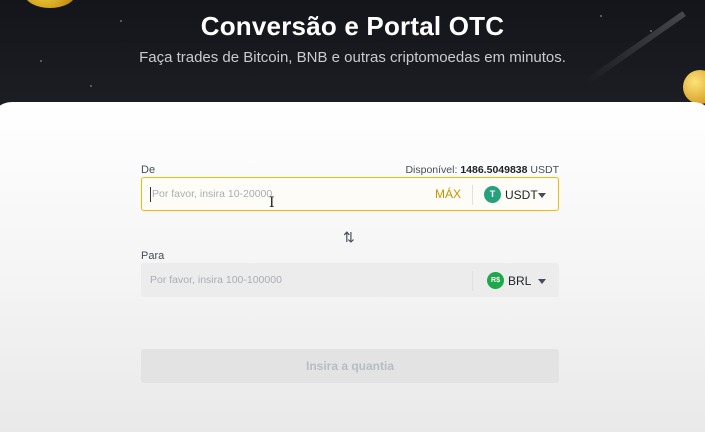 Image resolution: width=705 pixels, height=432 pixels. I want to click on available-currency: USDT, so click(544, 170).